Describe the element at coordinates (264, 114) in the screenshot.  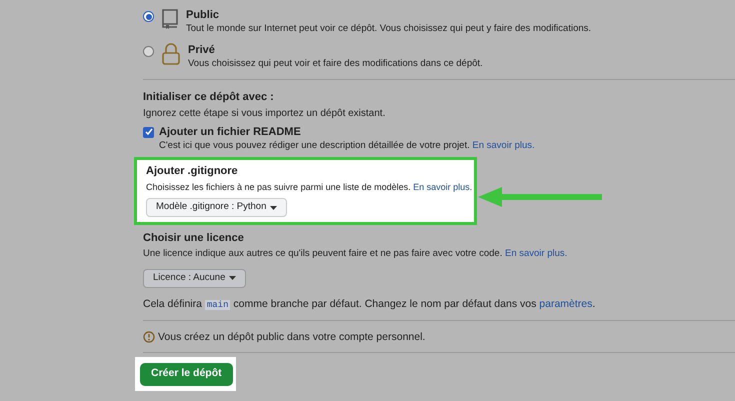
I see `section-description: Ignorez cette étape si vous importez un dépôt existant.` at that location.